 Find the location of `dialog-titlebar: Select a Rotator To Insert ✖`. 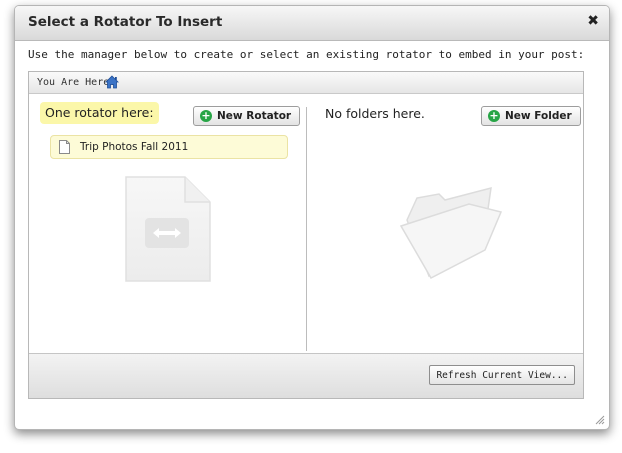

dialog-titlebar: Select a Rotator To Insert ✖ is located at coordinates (312, 23).